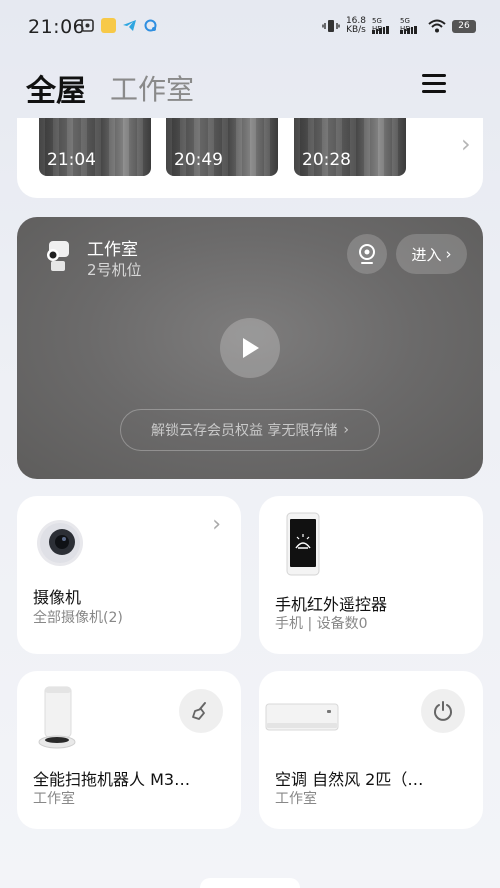  I want to click on tab-studio: 工作室, so click(152, 88).